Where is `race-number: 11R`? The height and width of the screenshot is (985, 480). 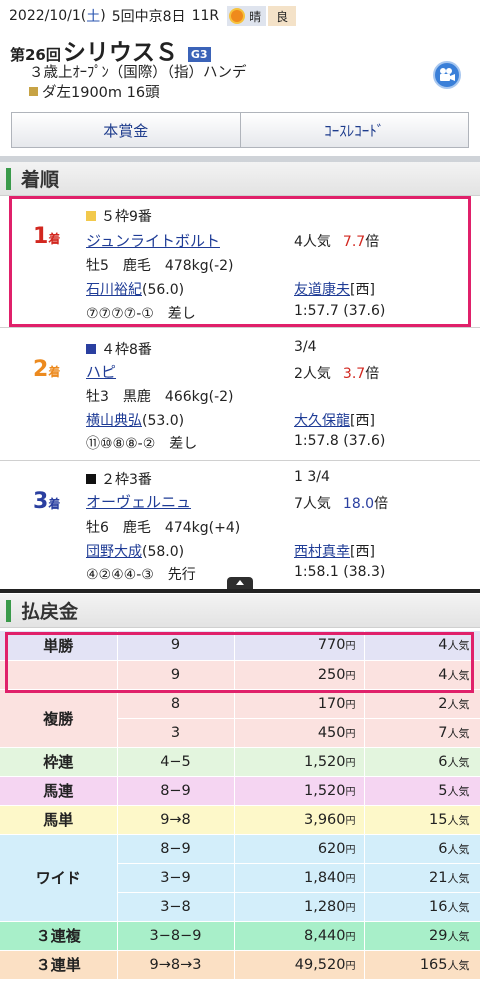 race-number: 11R is located at coordinates (205, 16).